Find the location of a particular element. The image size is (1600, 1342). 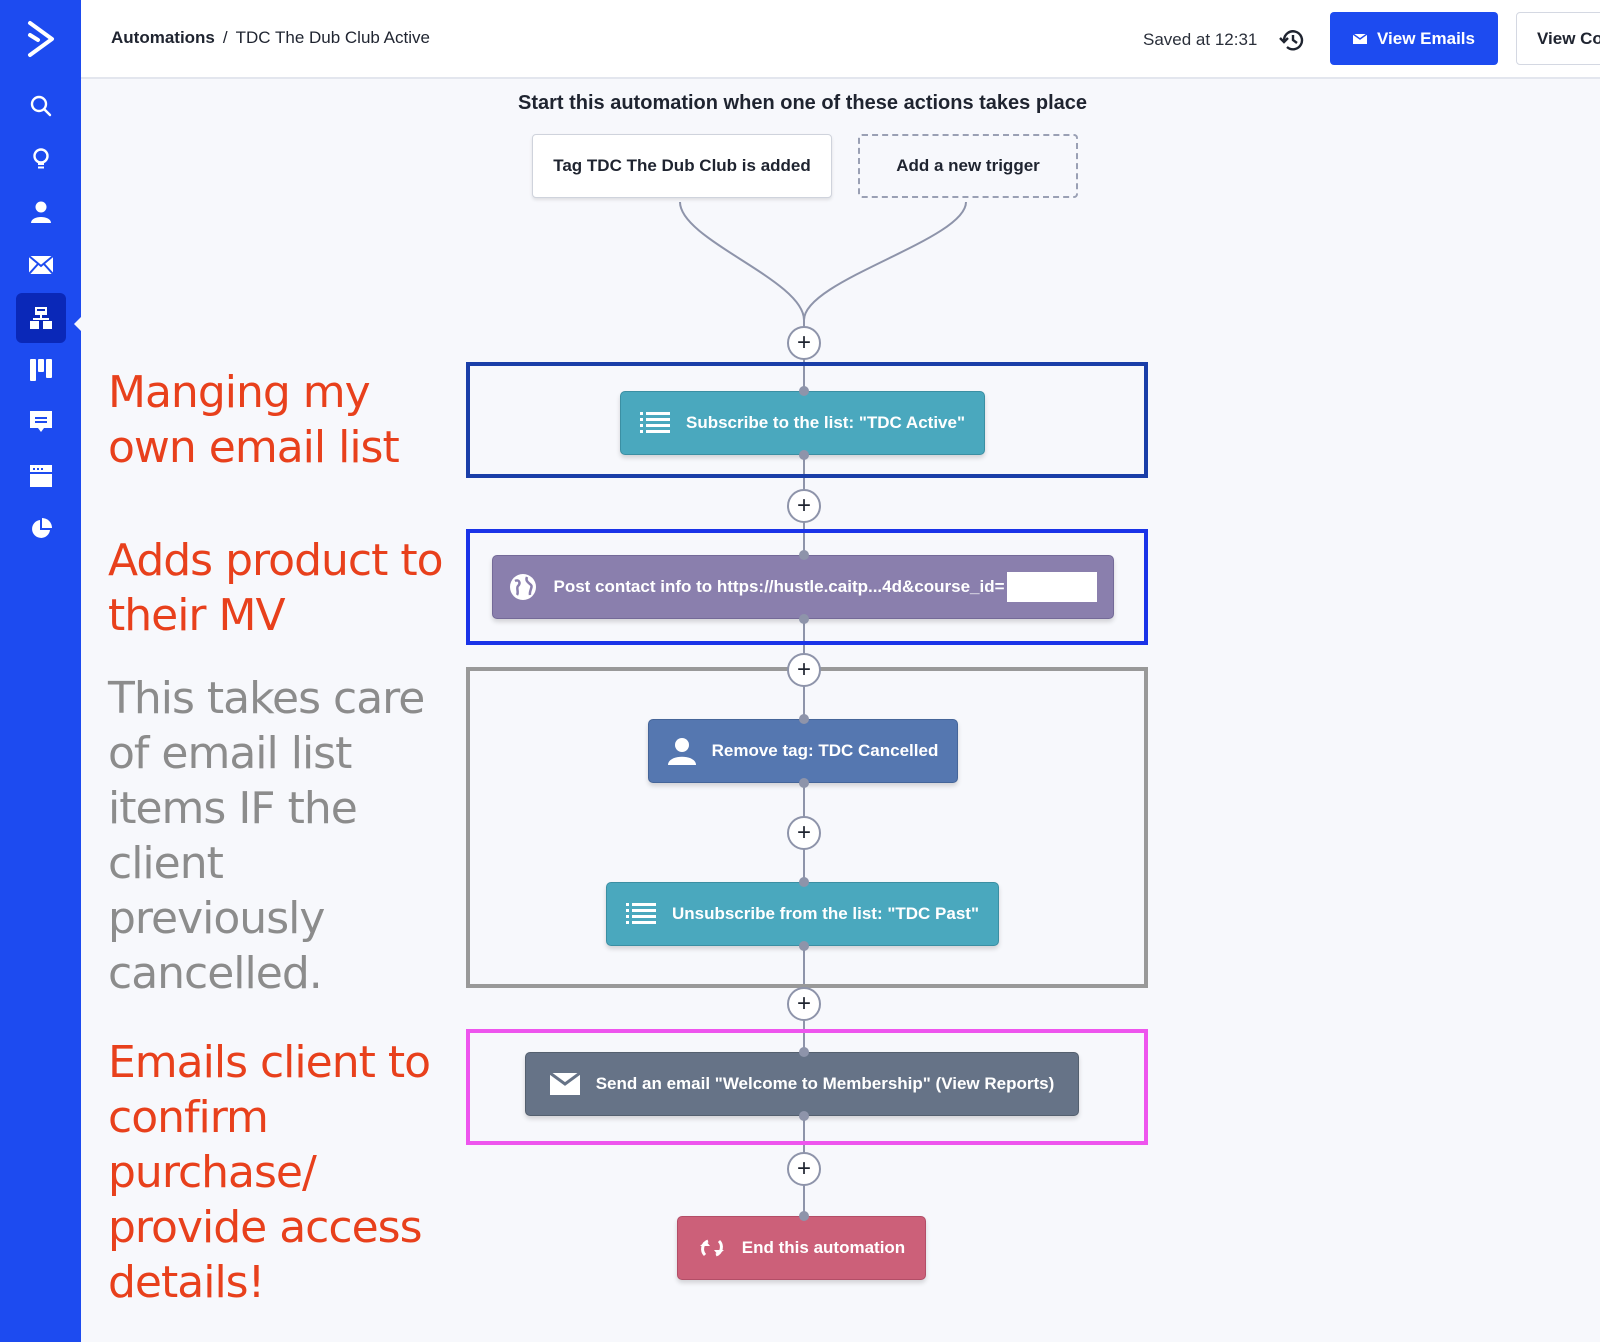

sidebar-item-search is located at coordinates (41, 106).